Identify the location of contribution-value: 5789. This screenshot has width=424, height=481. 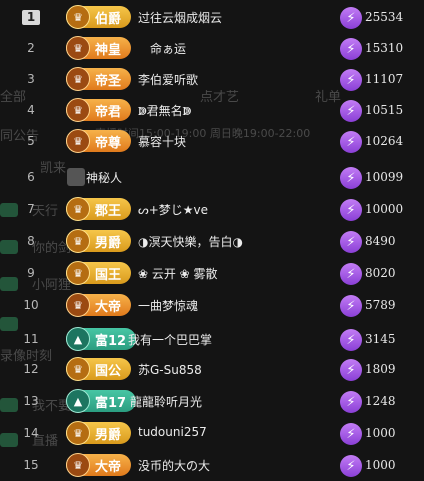
(380, 305).